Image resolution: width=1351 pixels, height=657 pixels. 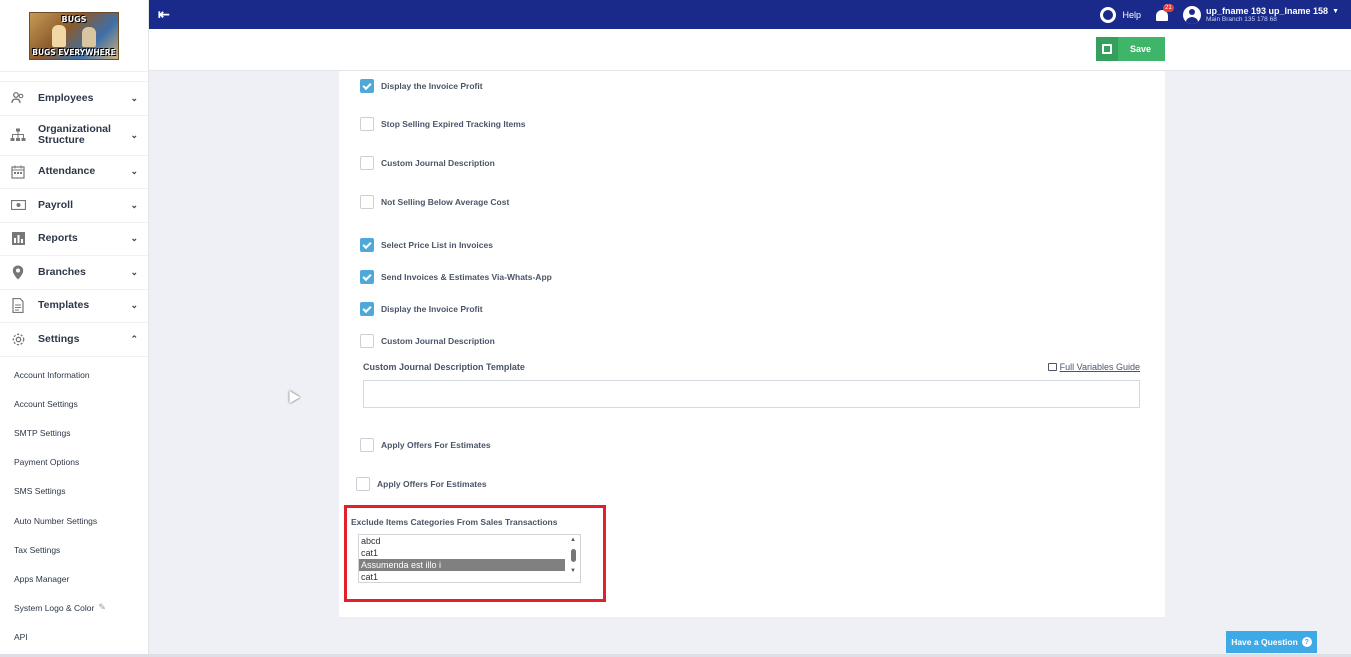 I want to click on submenu-item-system-logo-color: System Logo & Color ✎, so click(x=74, y=607).